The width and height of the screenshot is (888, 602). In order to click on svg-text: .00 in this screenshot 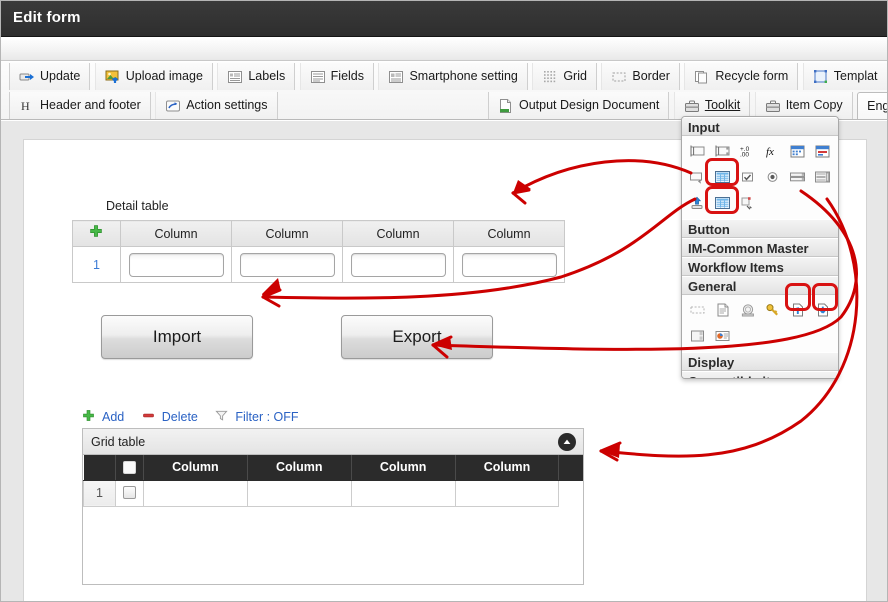, I will do `click(744, 155)`.